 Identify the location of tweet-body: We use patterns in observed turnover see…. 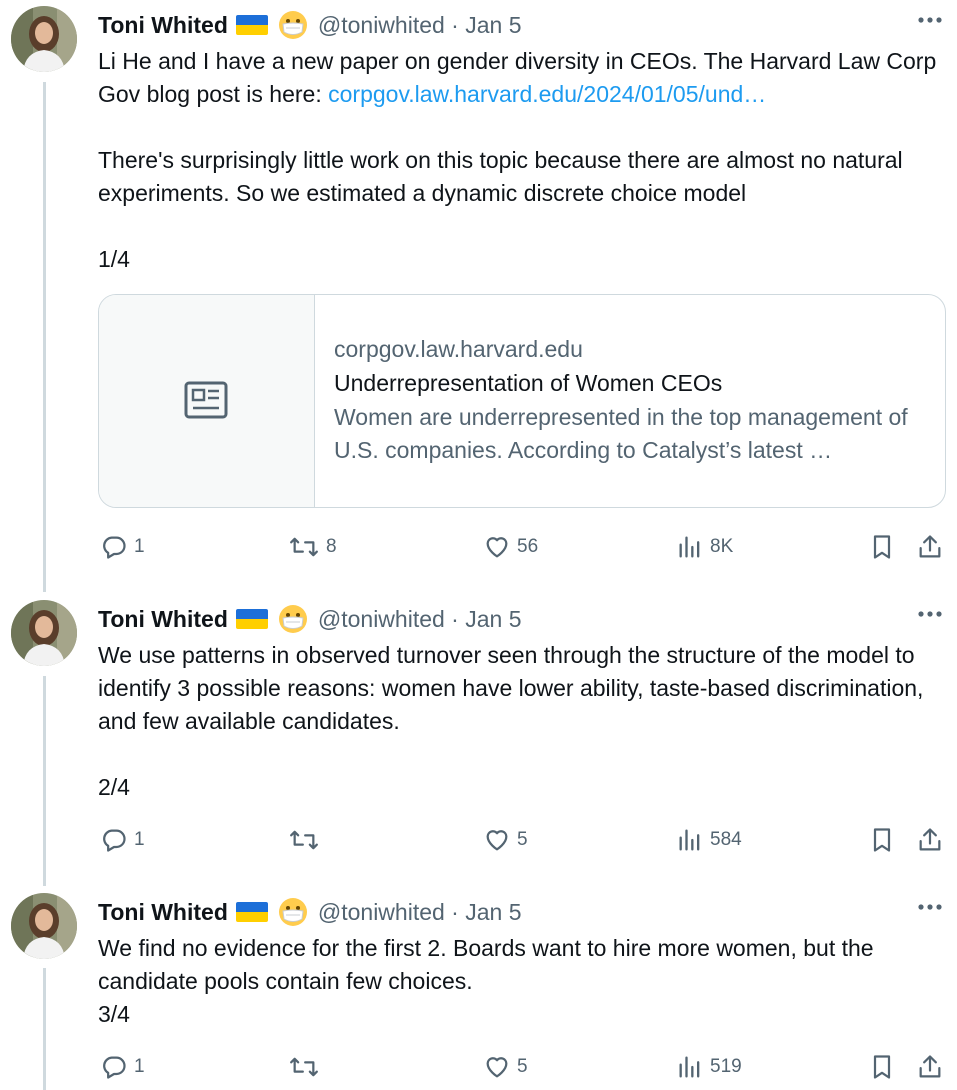
(520, 721).